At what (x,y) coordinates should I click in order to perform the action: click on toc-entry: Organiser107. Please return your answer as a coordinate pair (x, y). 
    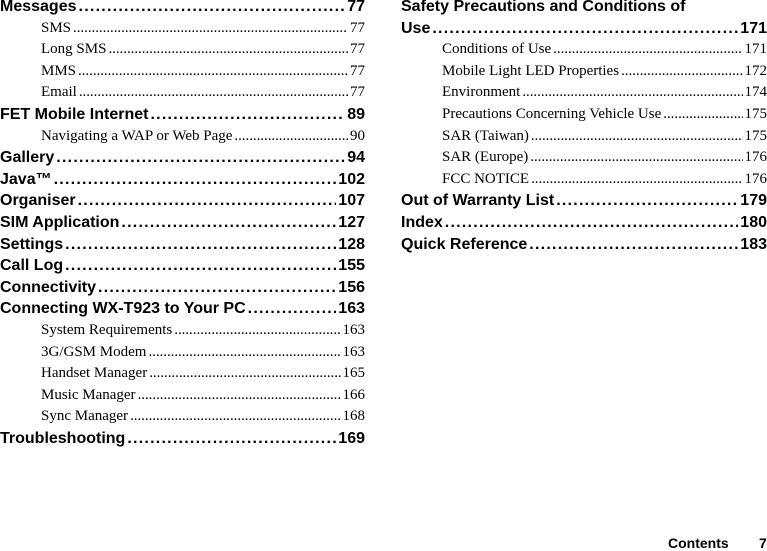
    Looking at the image, I should click on (182, 203).